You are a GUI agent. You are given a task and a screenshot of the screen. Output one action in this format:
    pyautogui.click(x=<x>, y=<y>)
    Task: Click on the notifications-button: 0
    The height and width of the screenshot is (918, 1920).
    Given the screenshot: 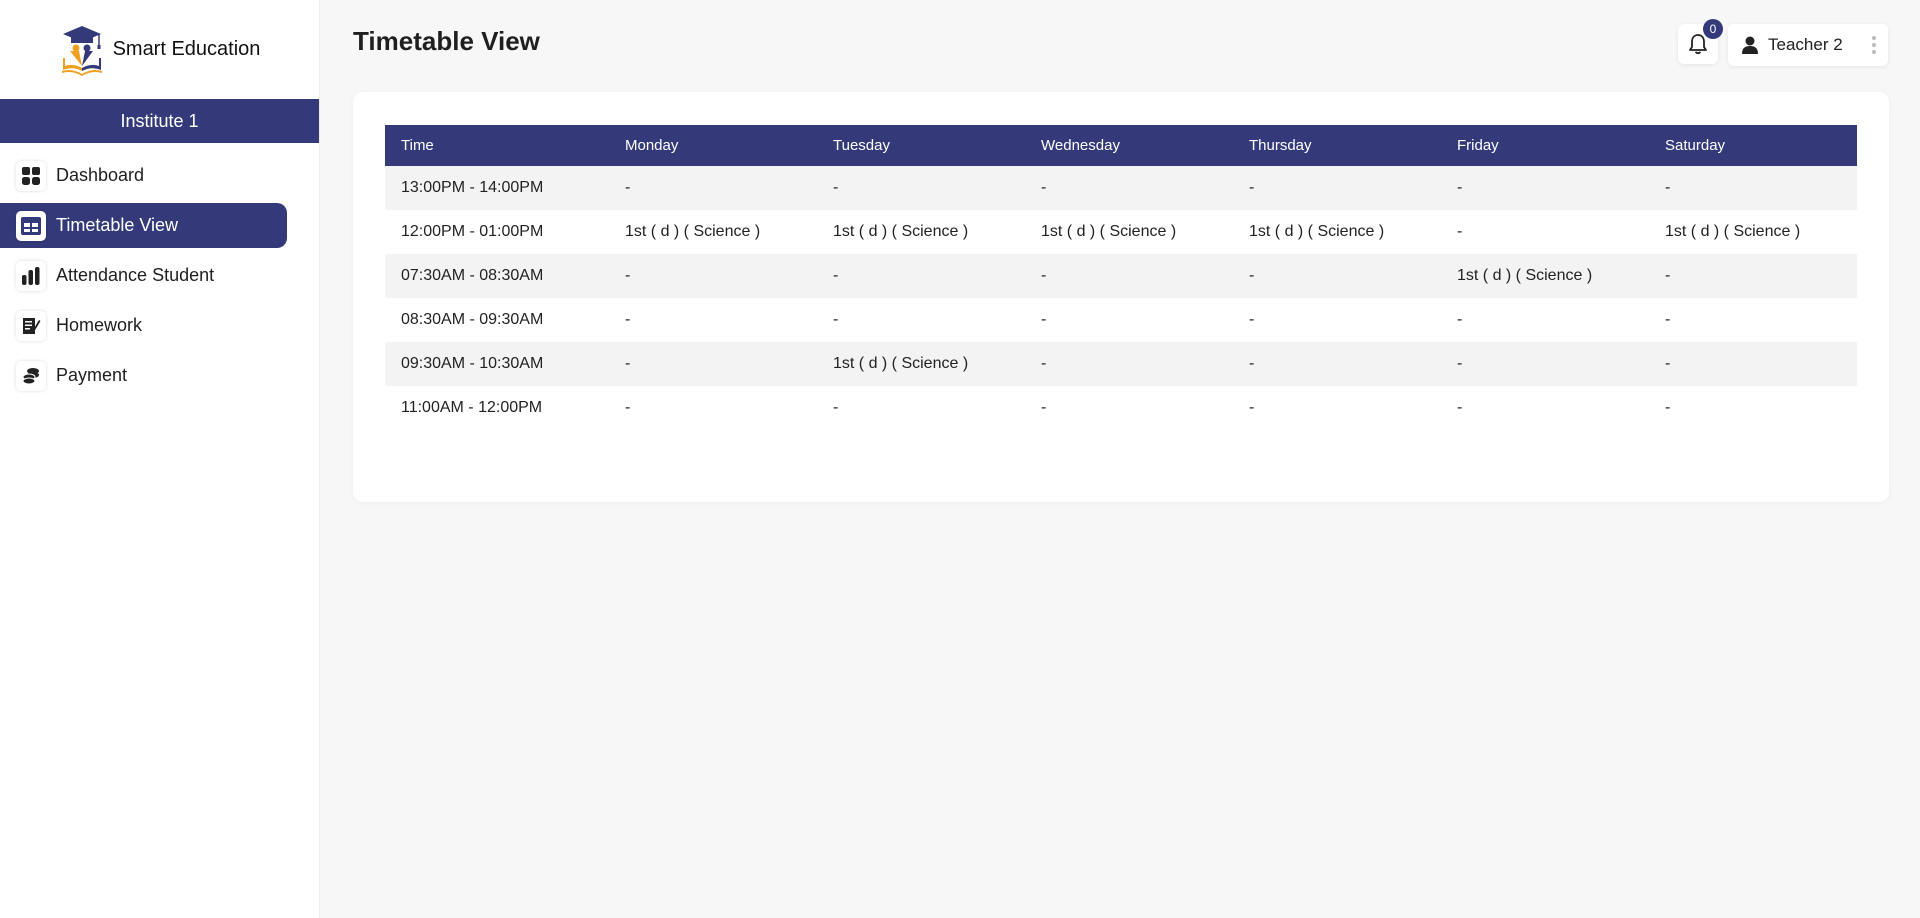 What is the action you would take?
    pyautogui.click(x=1700, y=41)
    